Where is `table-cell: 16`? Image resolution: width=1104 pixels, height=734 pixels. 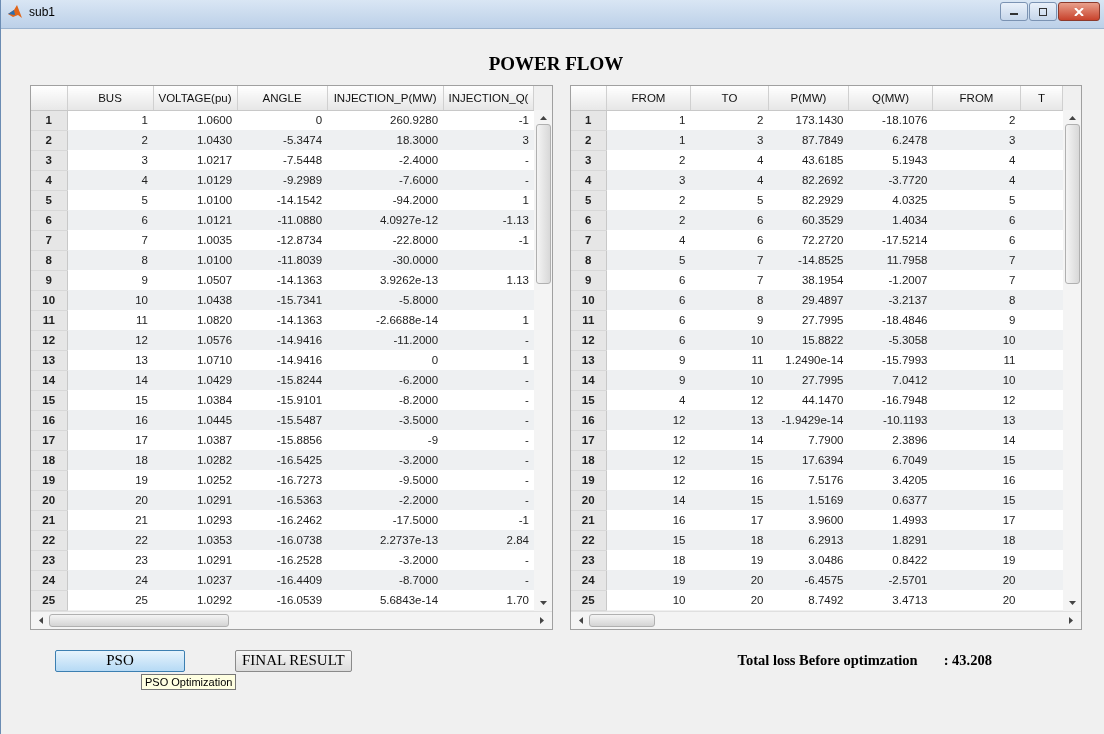 table-cell: 16 is located at coordinates (110, 420).